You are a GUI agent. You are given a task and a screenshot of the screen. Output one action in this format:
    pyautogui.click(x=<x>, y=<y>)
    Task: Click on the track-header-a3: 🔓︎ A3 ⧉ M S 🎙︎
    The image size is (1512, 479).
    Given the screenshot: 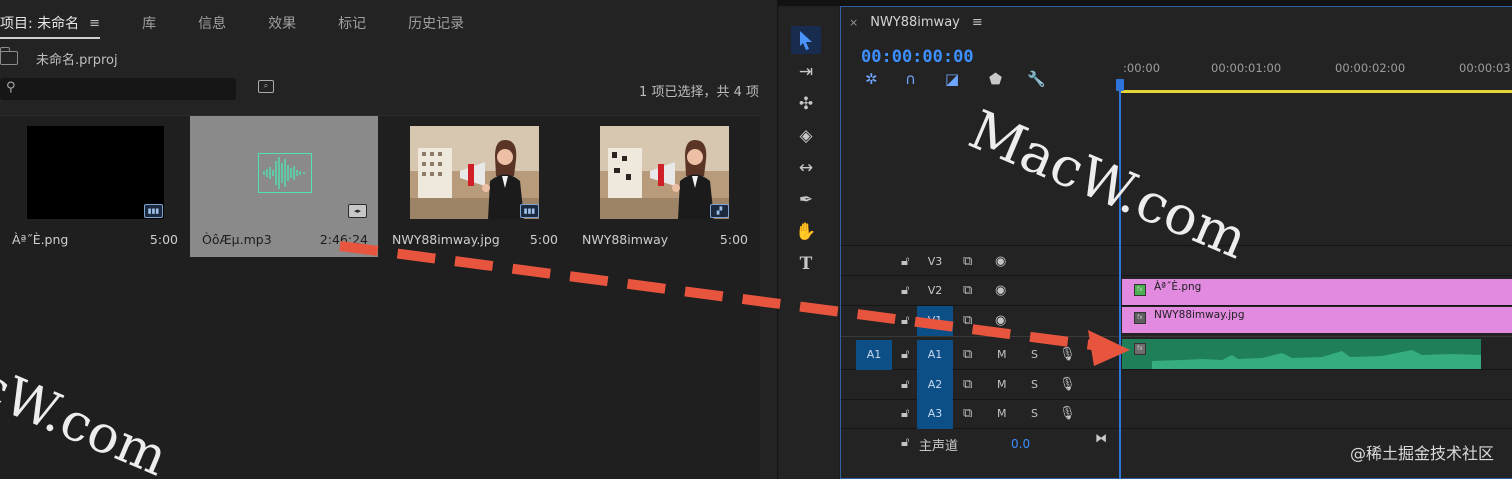 What is the action you would take?
    pyautogui.click(x=981, y=414)
    